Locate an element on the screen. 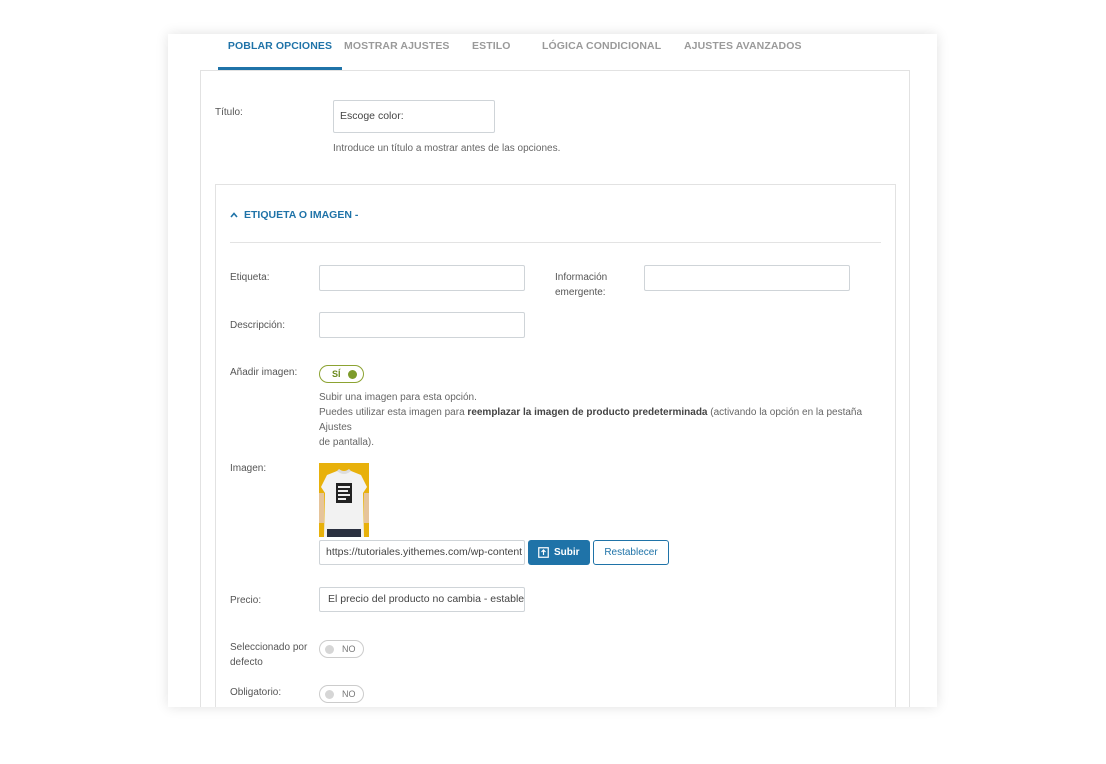 The image size is (1106, 764). required-toggle-label: NO is located at coordinates (349, 694).